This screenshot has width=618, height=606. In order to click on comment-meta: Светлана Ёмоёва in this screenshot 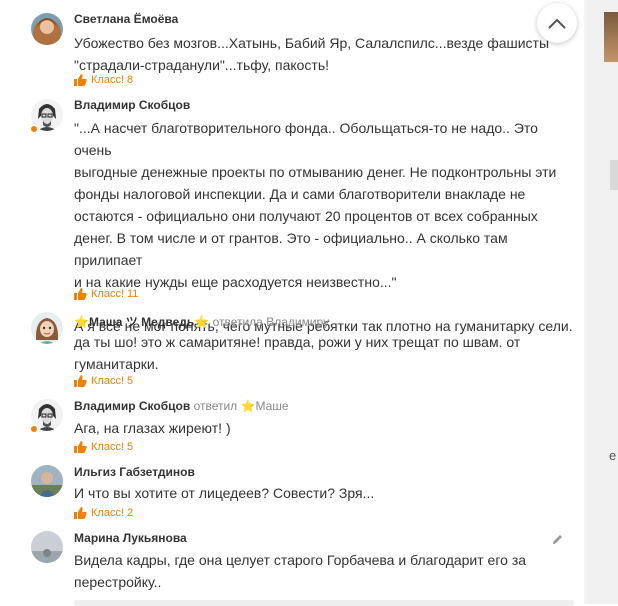, I will do `click(126, 19)`.